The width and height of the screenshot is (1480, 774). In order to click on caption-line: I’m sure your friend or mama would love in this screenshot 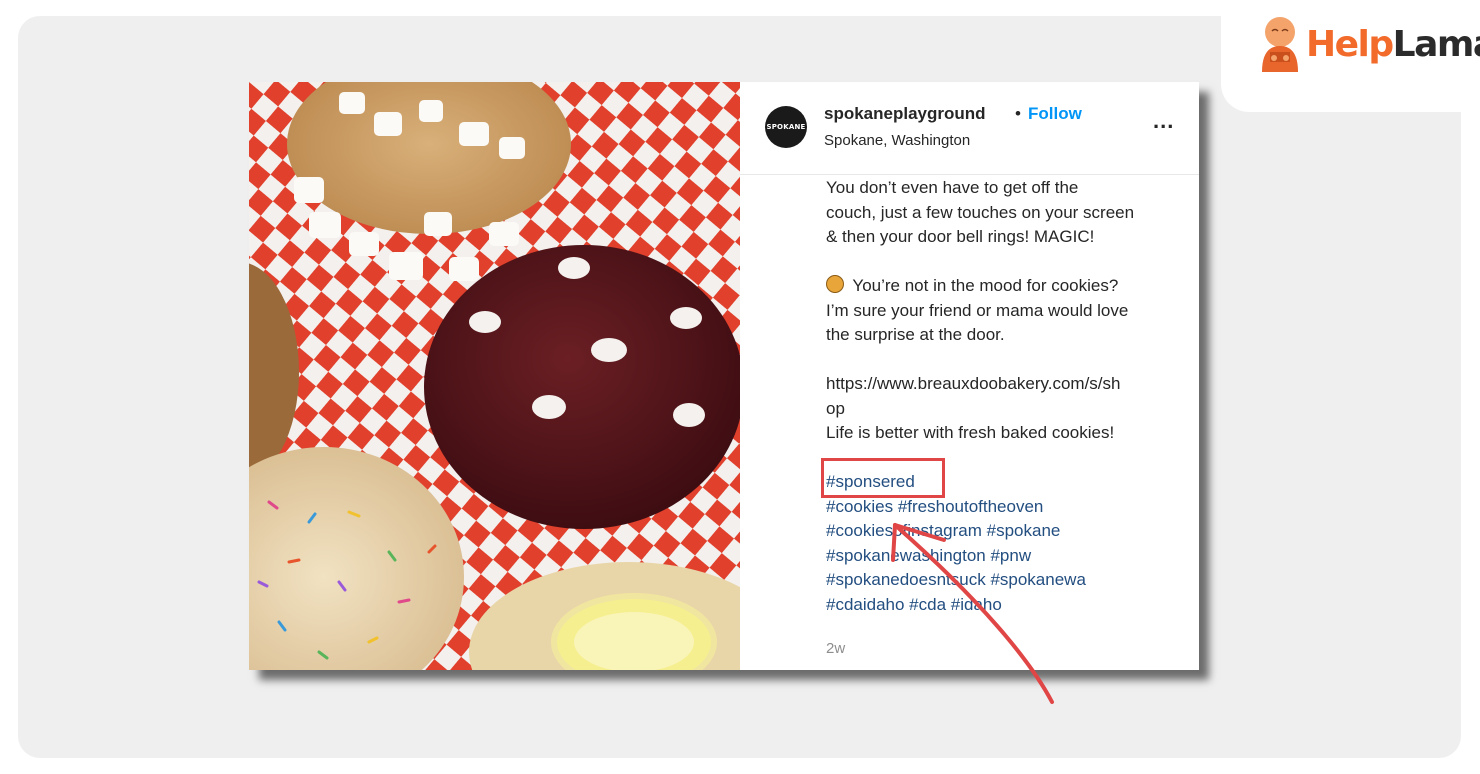, I will do `click(977, 310)`.